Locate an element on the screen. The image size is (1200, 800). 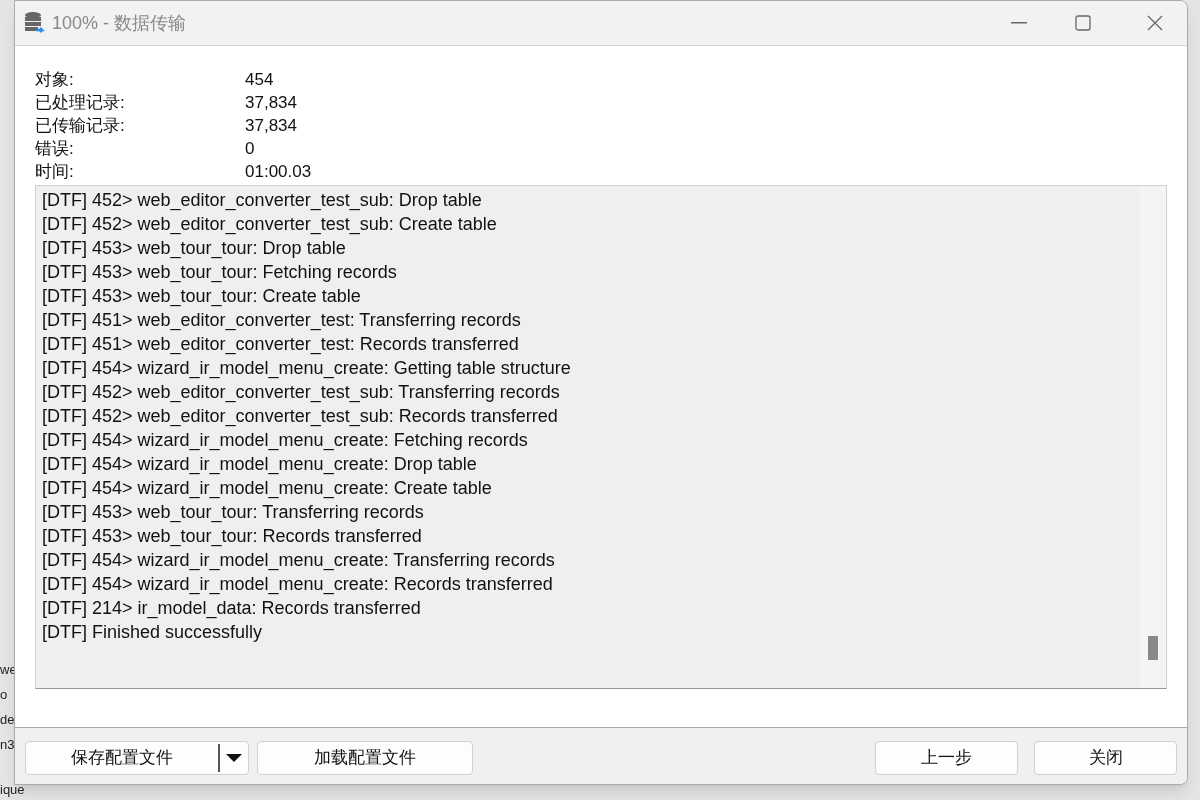
log-line: [DTF] 454> wizard_ir_model_menu_create: Records transferred is located at coordinates (298, 584).